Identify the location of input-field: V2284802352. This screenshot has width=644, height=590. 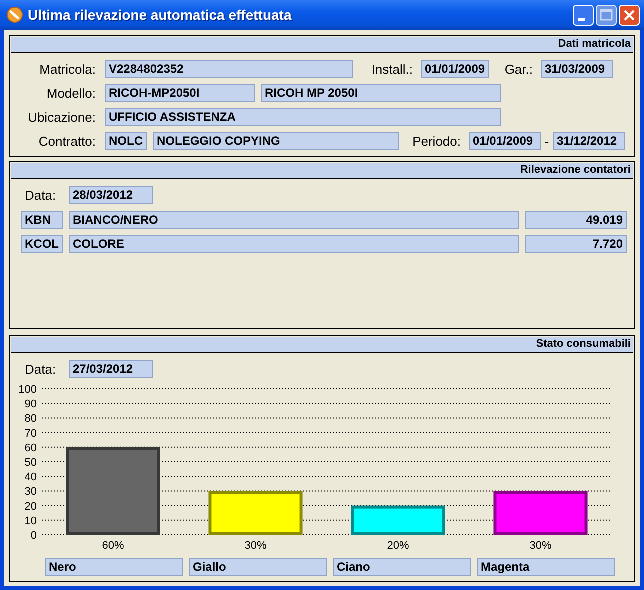
(229, 69).